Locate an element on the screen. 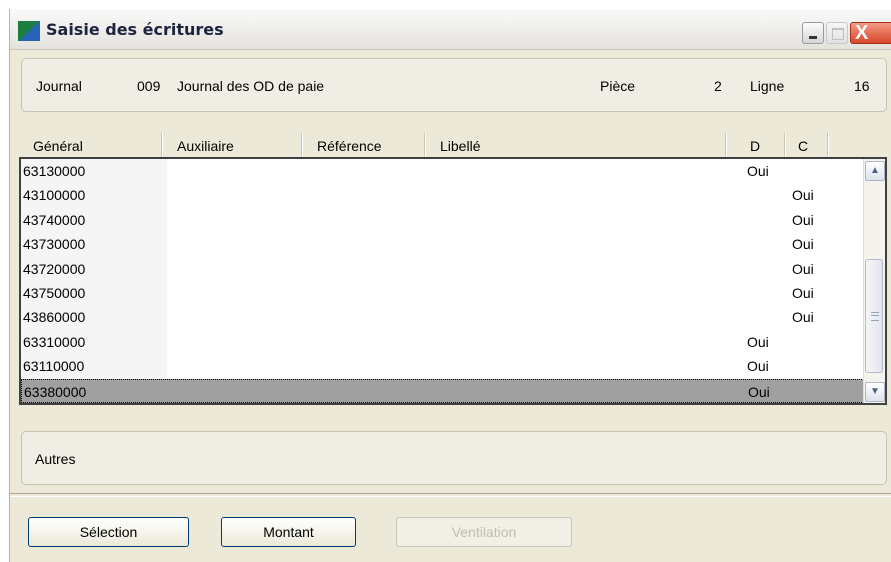 The image size is (891, 562). cell-general: 43750000 is located at coordinates (54, 293).